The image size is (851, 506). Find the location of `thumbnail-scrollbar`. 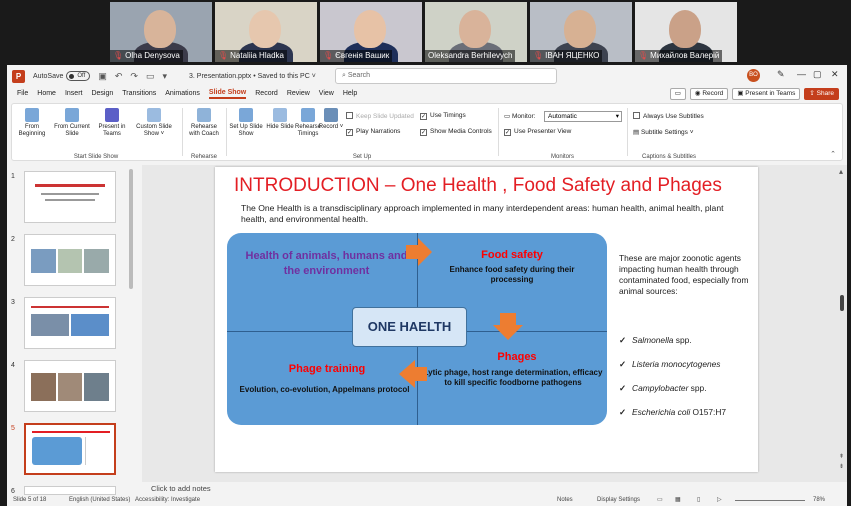

thumbnail-scrollbar is located at coordinates (131, 229).